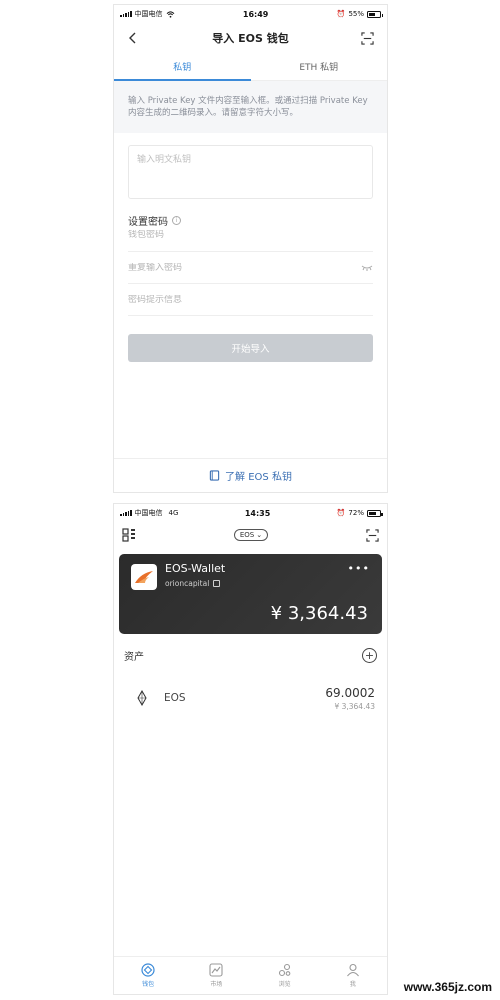 This screenshot has height=1000, width=500. I want to click on password-input, so click(228, 235).